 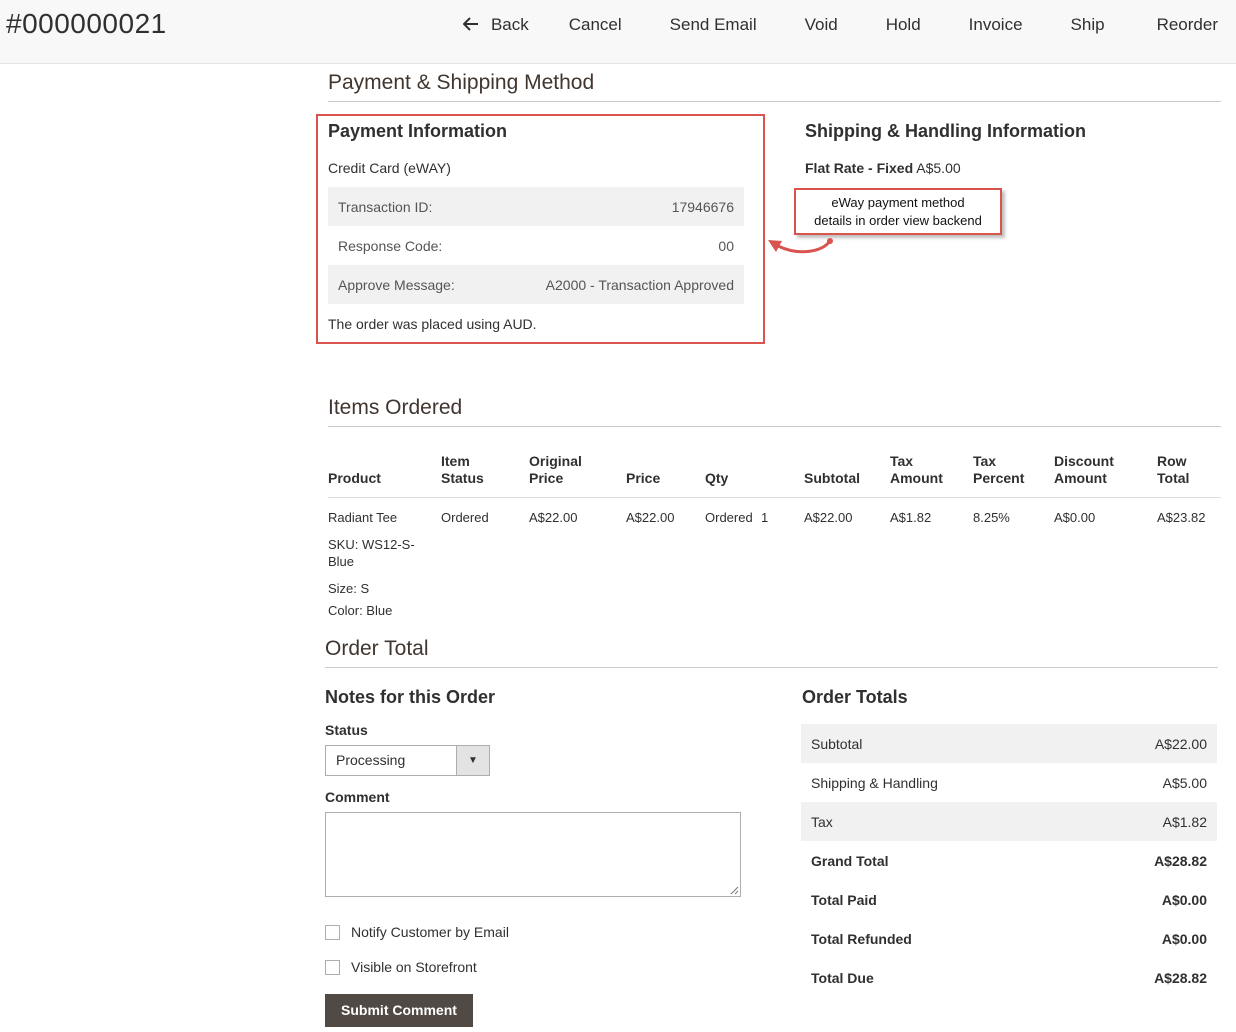 What do you see at coordinates (595, 25) in the screenshot?
I see `cancel-button: Cancel` at bounding box center [595, 25].